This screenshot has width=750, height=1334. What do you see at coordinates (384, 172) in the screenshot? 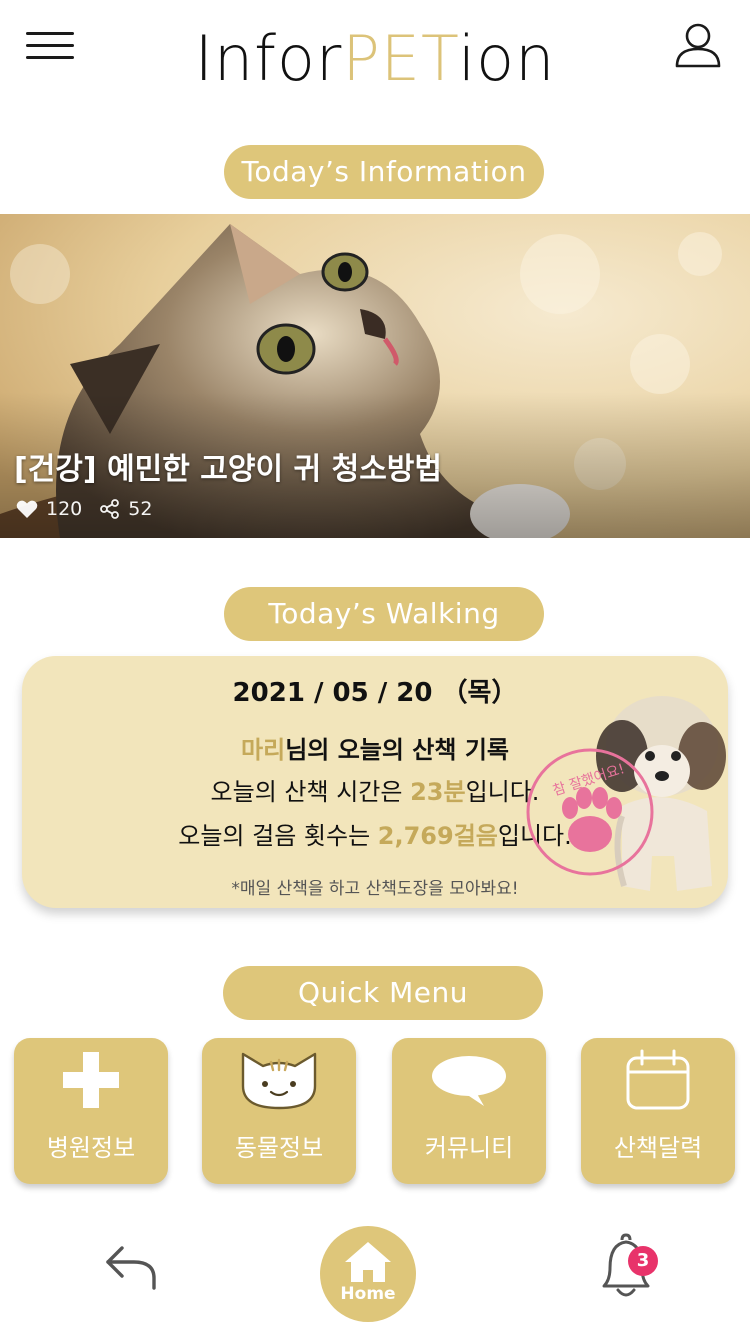
I see `section-title-information: Today’s Information` at bounding box center [384, 172].